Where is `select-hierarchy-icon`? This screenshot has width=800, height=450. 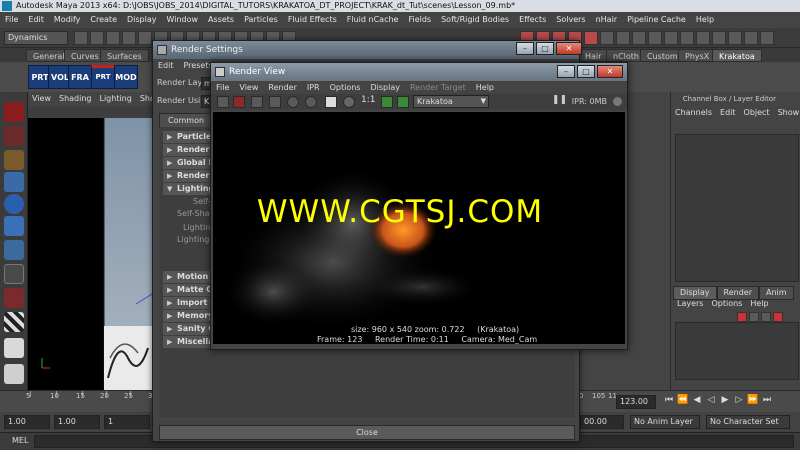
select-hierarchy-icon is located at coordinates (129, 38).